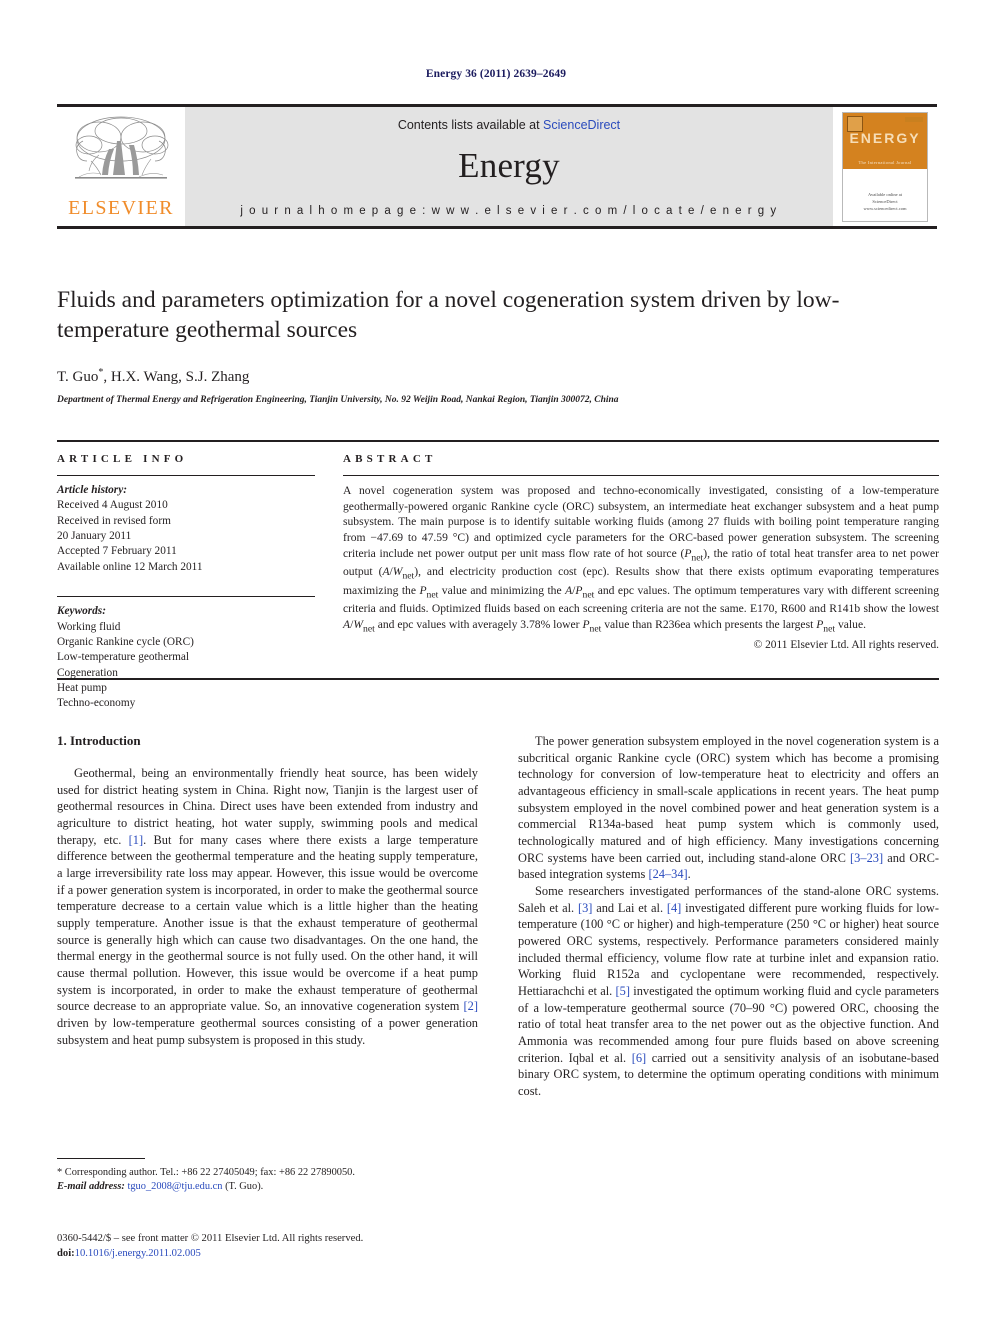 This screenshot has width=992, height=1323. I want to click on cover-footer-top: Available online at, so click(885, 195).